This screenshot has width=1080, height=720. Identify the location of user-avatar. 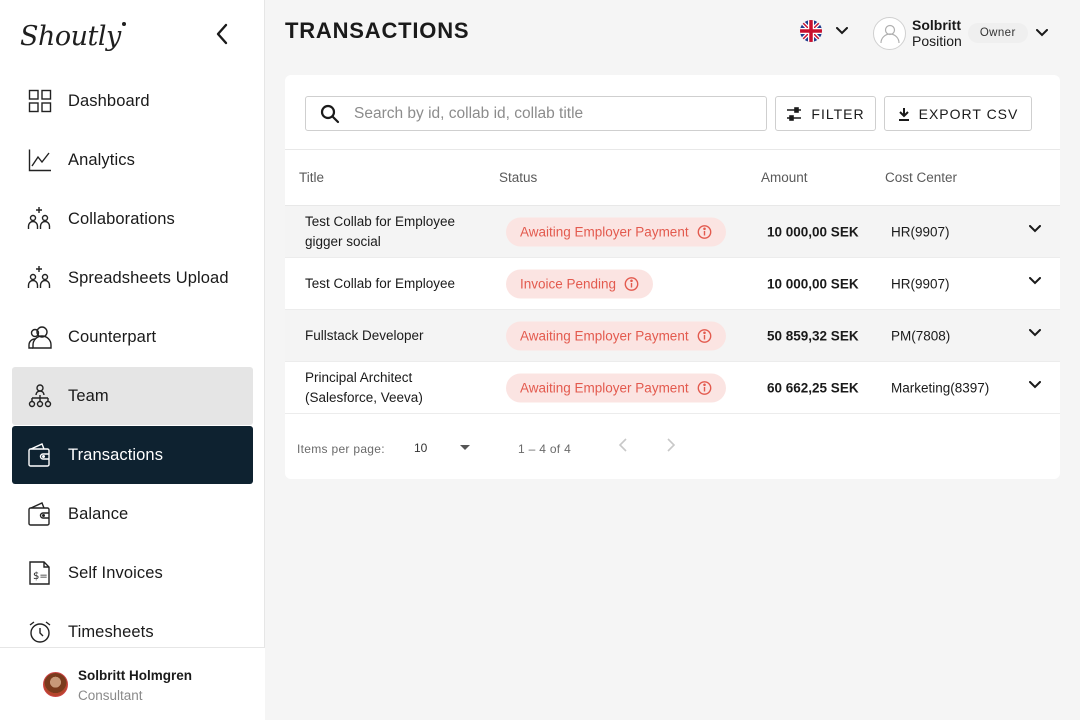
(55, 684).